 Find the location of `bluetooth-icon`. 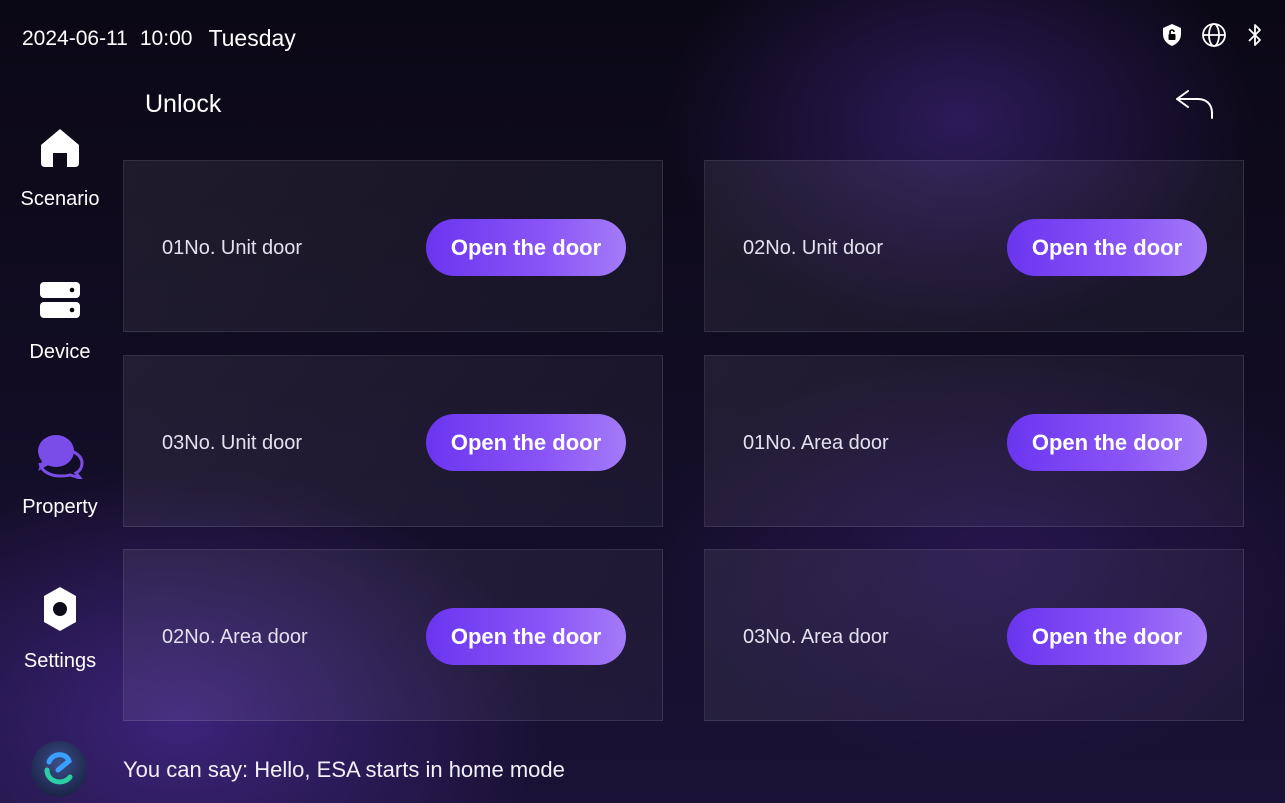

bluetooth-icon is located at coordinates (1255, 35).